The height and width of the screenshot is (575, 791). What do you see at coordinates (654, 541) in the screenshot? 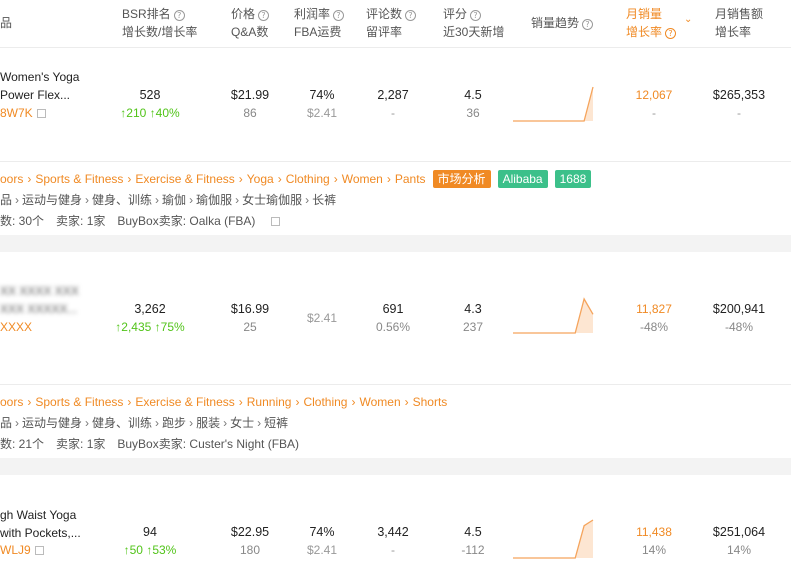
I see `monthly-sales-cell: 11,438 14%` at bounding box center [654, 541].